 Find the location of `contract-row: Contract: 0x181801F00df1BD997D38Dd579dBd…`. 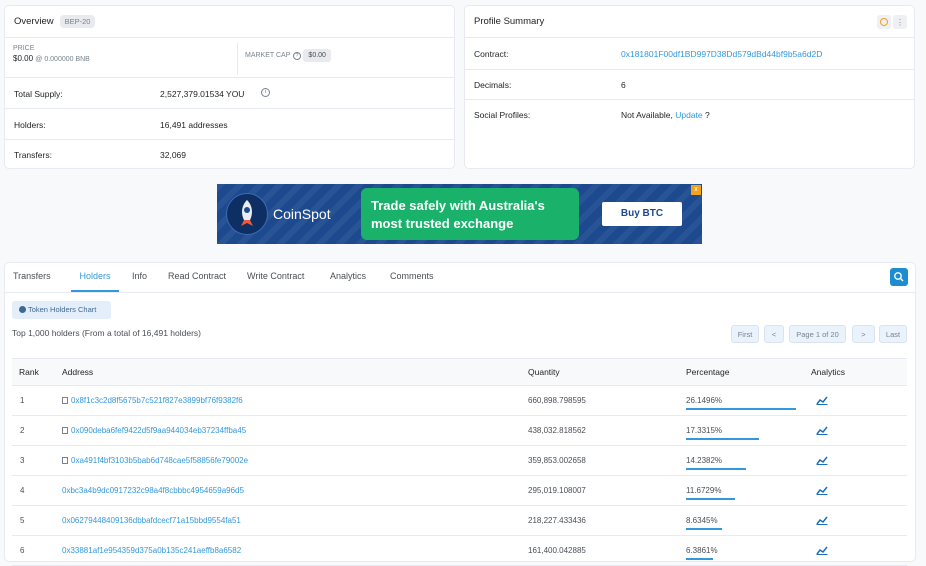

contract-row: Contract: 0x181801F00df1BD997D38Dd579dBd… is located at coordinates (689, 54).